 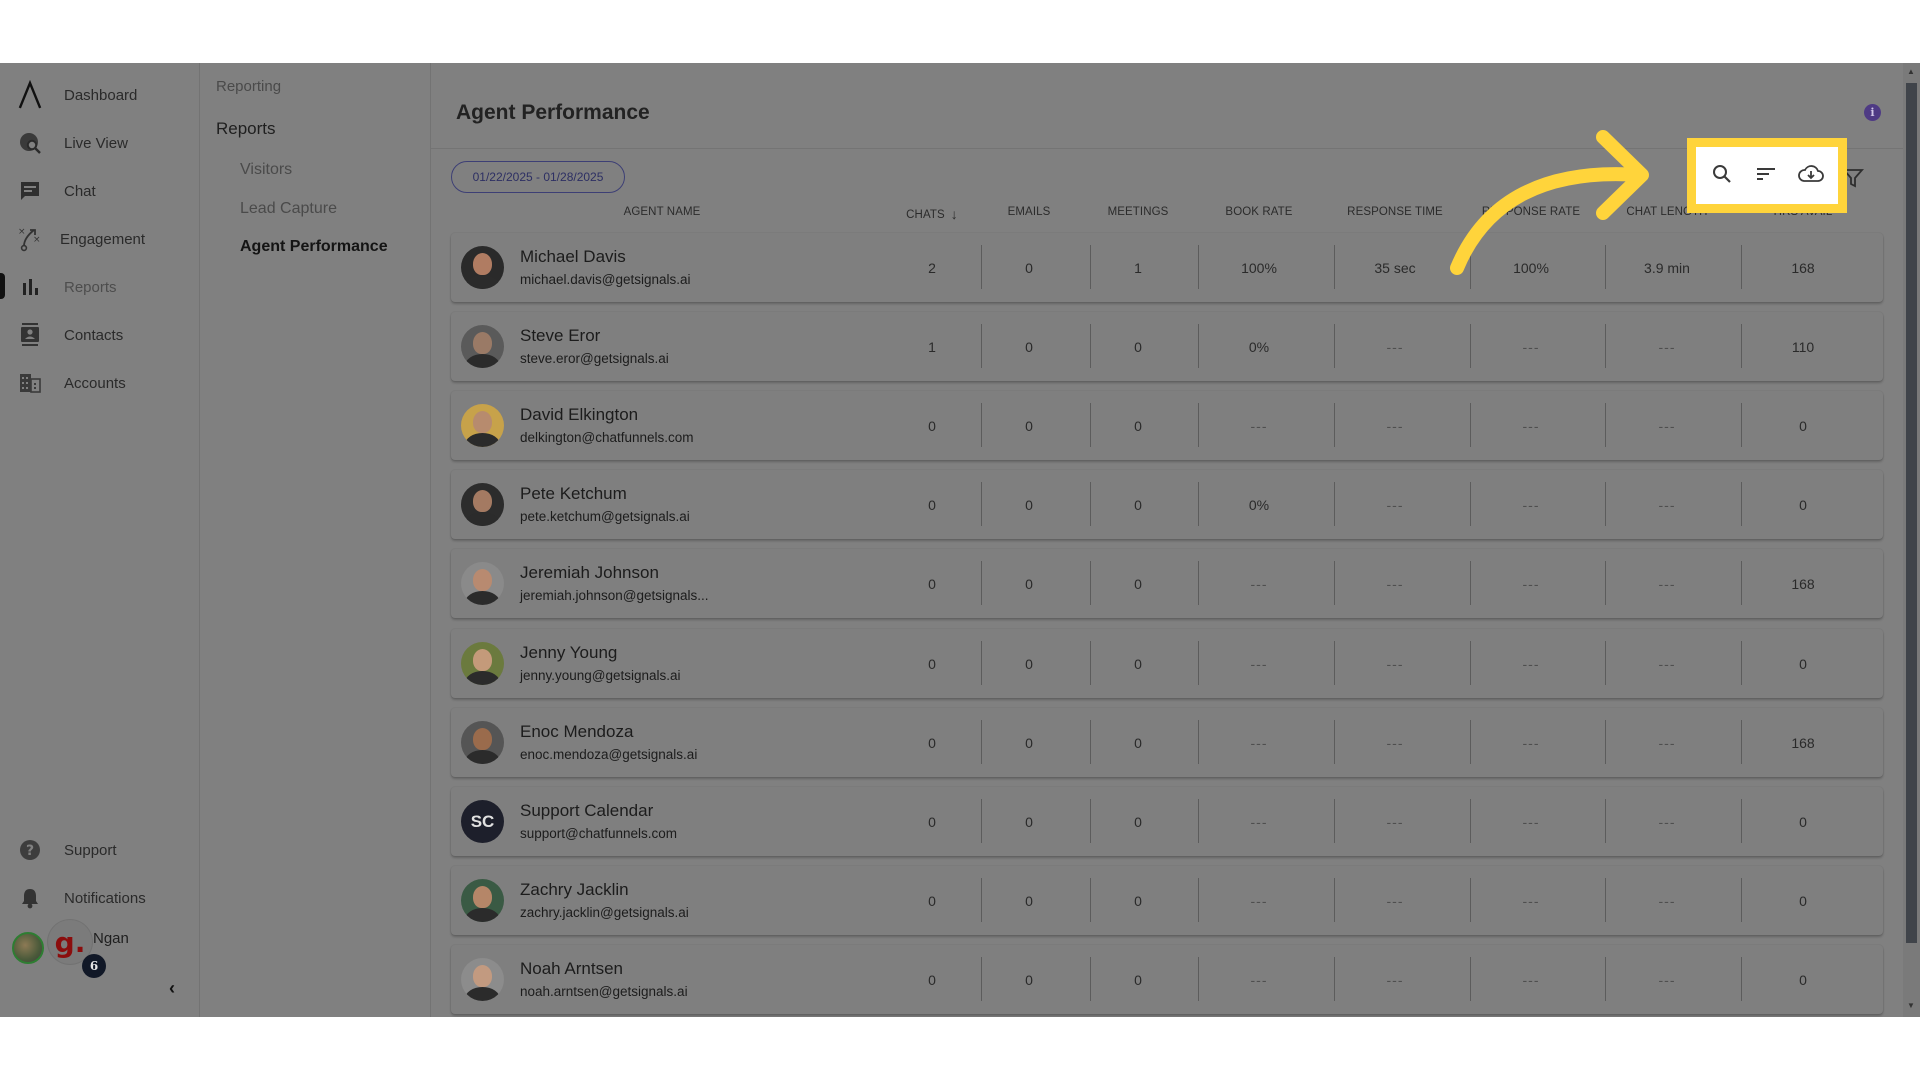 I want to click on column-header-label: Emails, so click(x=1029, y=212).